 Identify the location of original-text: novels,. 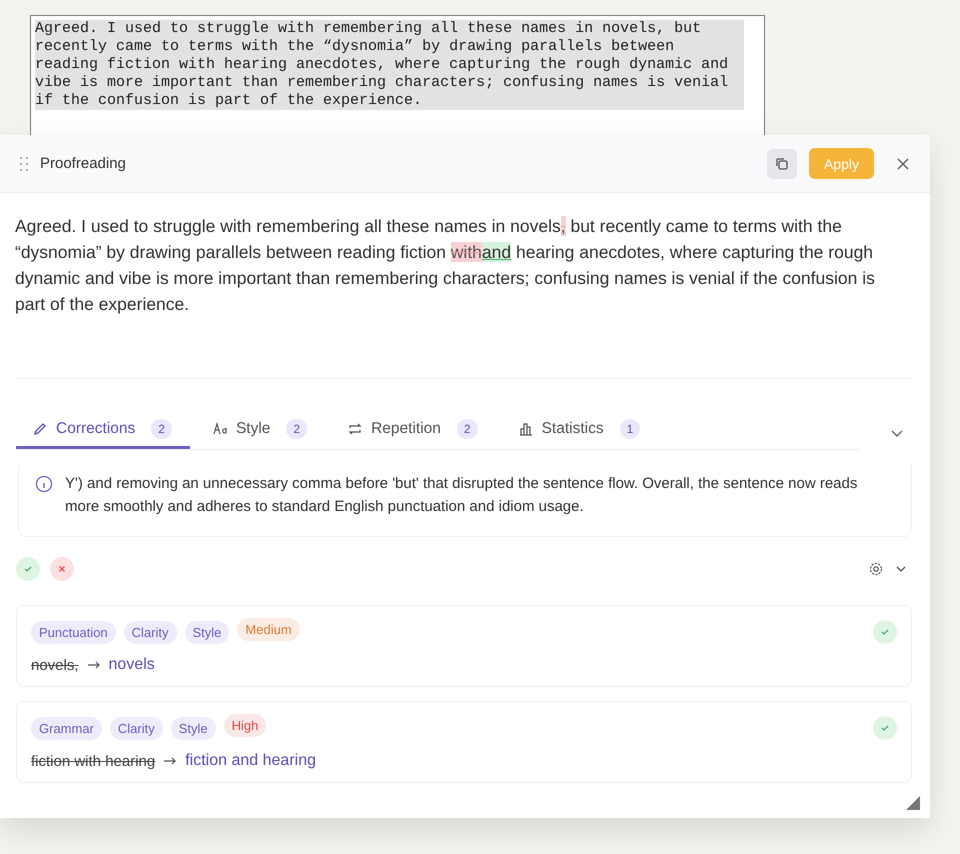
(55, 665).